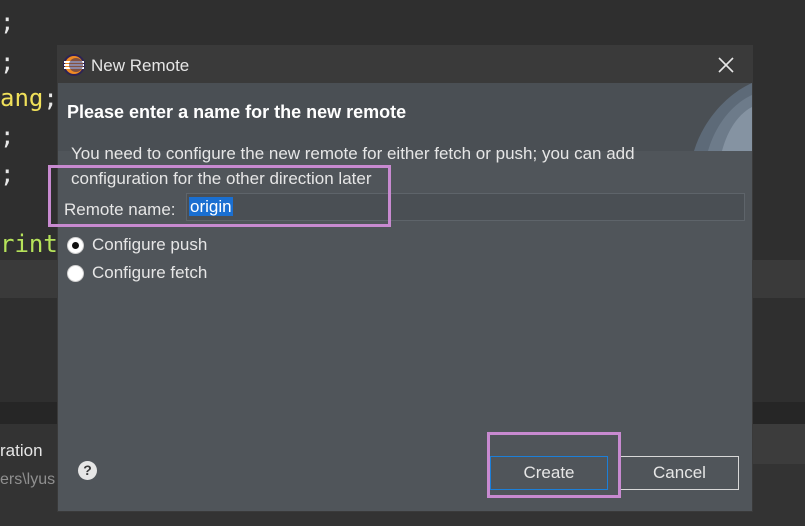  Describe the element at coordinates (29, 244) in the screenshot. I see `code-line: rint` at that location.